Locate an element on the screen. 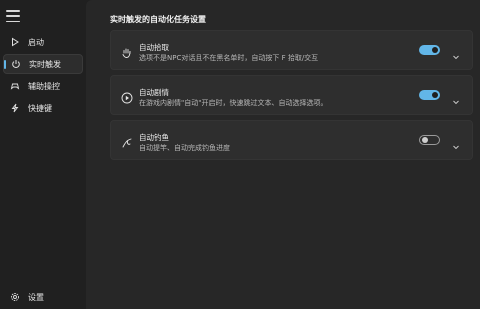 The width and height of the screenshot is (480, 309). power-icon is located at coordinates (16, 64).